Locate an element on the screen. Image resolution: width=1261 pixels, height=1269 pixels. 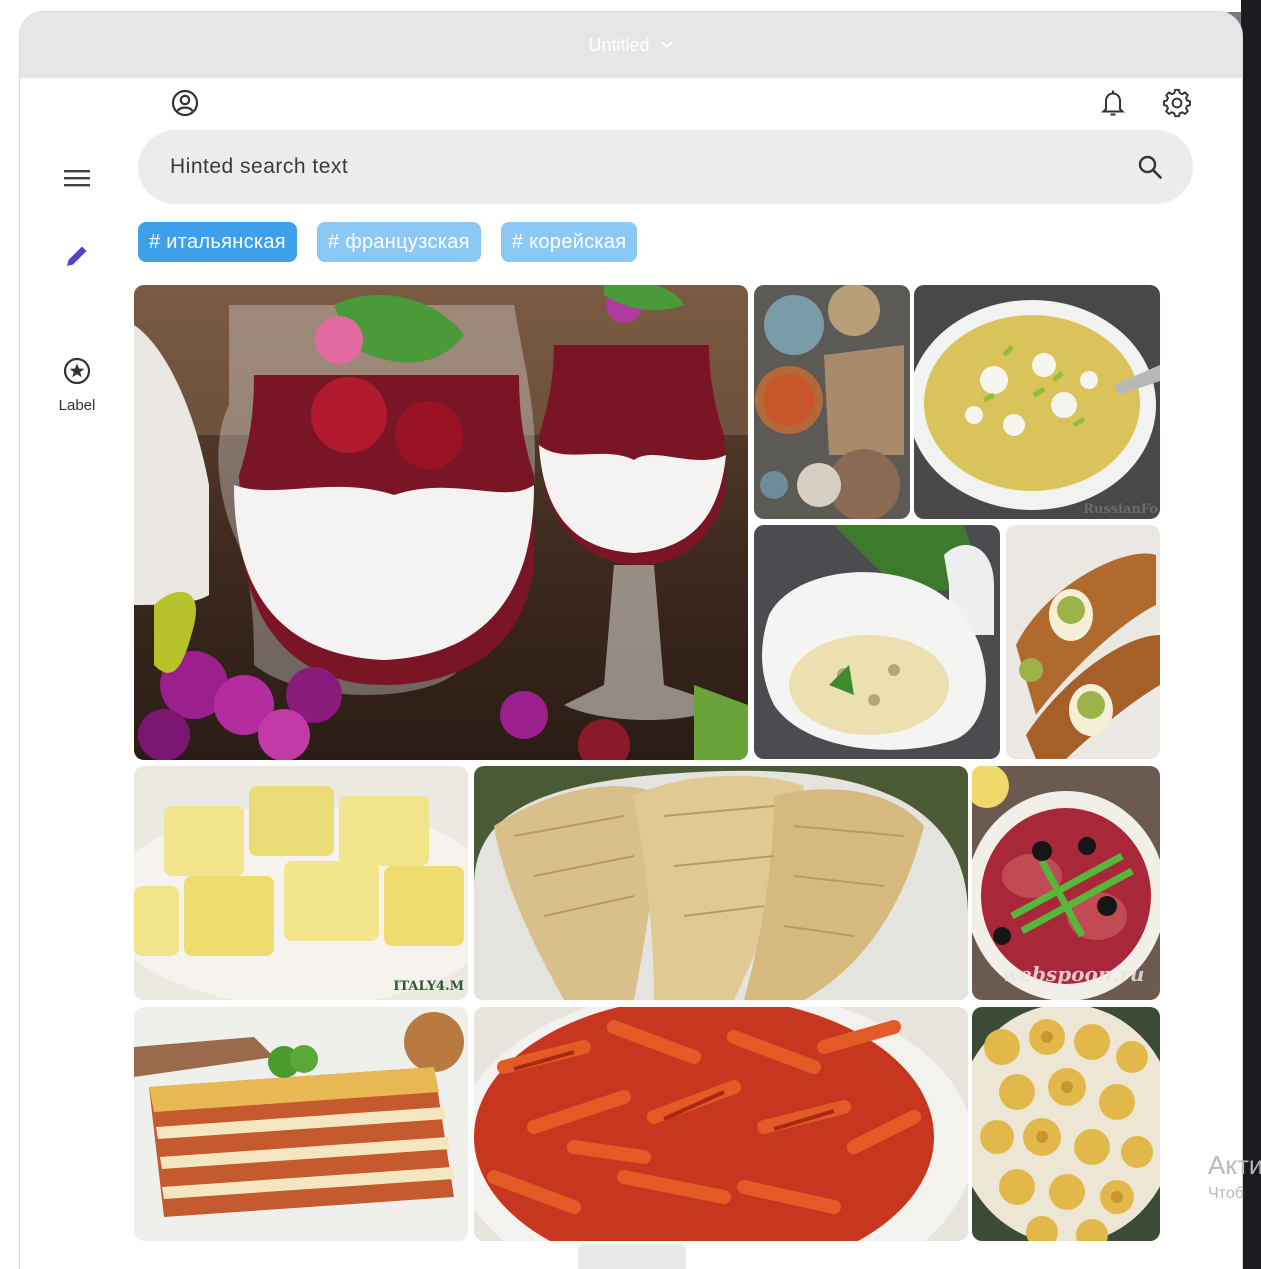
star-circle-icon is located at coordinates (77, 371).